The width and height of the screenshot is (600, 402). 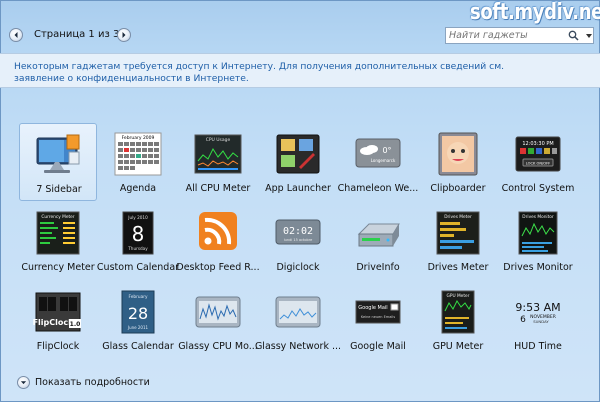 I want to click on hud-time: 9:53 AM, so click(x=537, y=307).